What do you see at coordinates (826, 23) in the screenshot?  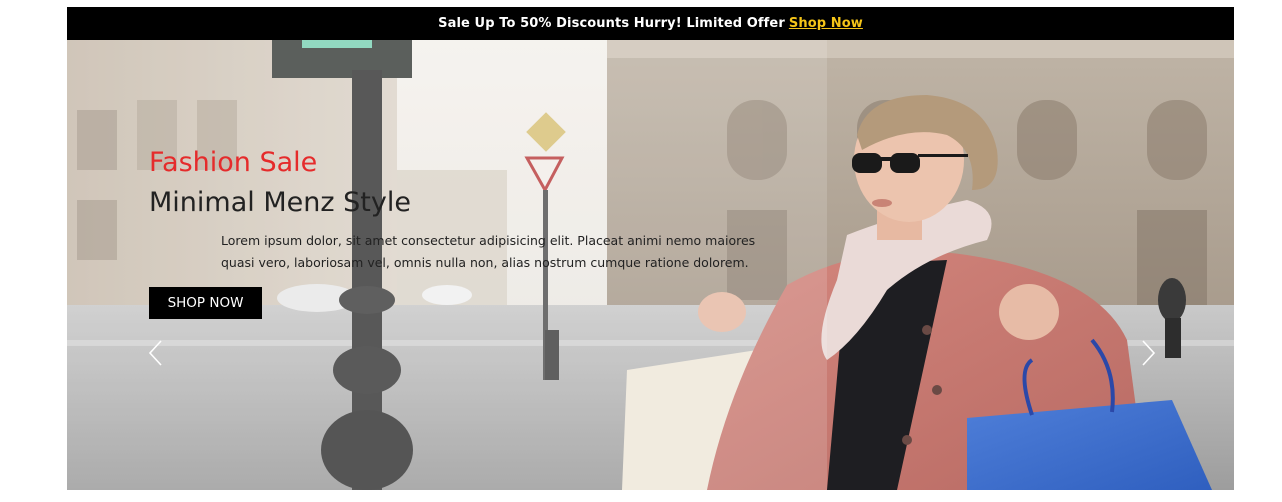 I see `shop-now-link: Shop Now` at bounding box center [826, 23].